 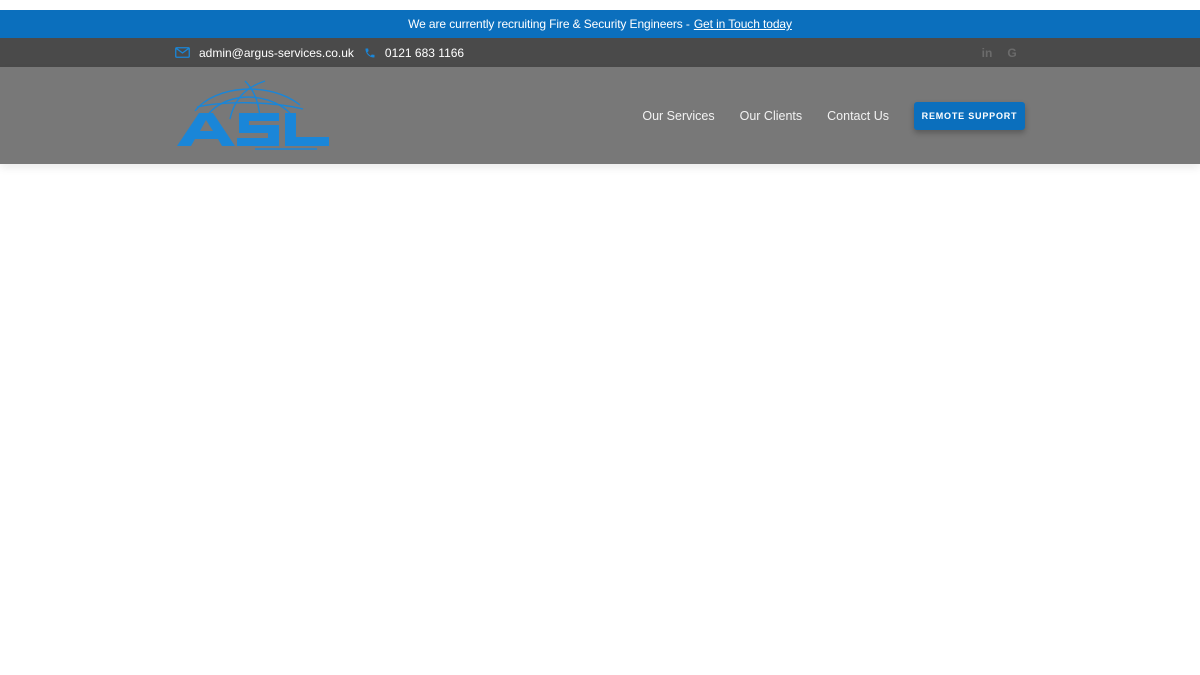 I want to click on social-links: in G, so click(x=999, y=52).